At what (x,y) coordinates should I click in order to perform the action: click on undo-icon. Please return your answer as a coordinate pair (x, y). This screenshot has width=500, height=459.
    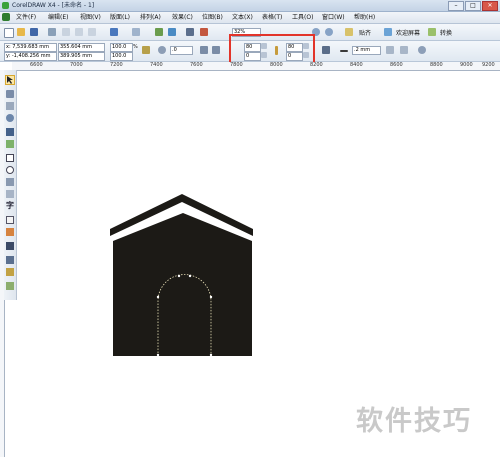
    Looking at the image, I should click on (114, 32).